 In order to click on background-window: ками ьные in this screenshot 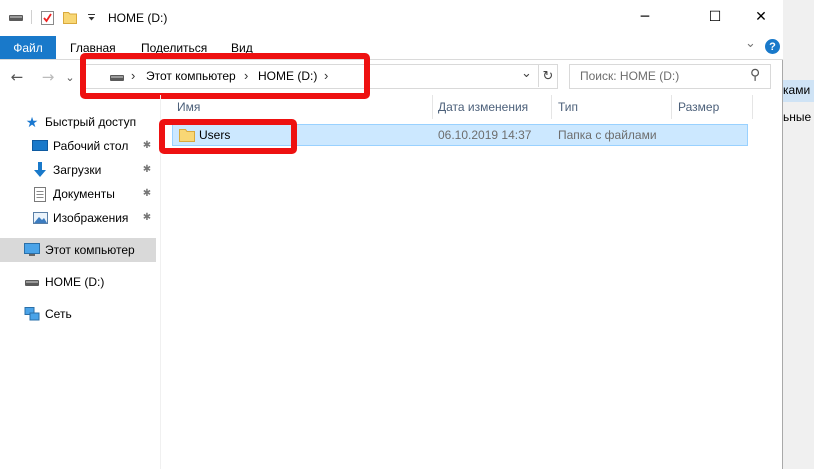, I will do `click(798, 234)`.